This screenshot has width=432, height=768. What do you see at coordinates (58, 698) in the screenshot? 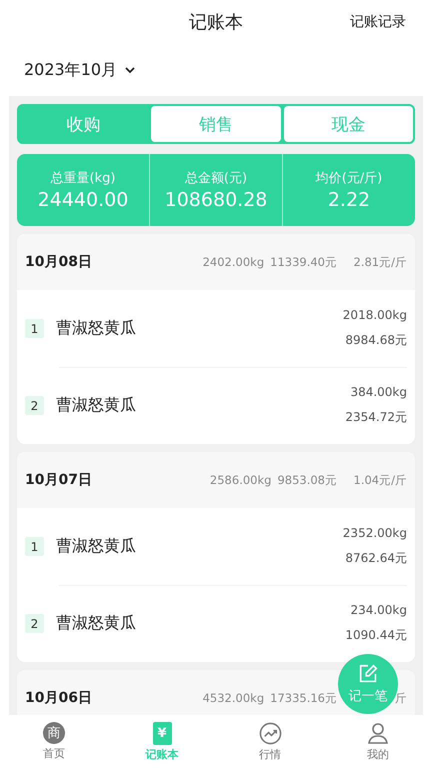
I see `day-date: 10月06日` at bounding box center [58, 698].